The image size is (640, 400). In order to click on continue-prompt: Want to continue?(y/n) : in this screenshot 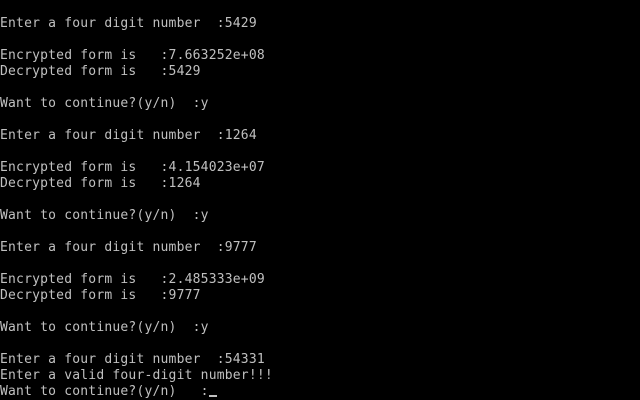, I will do `click(104, 391)`.